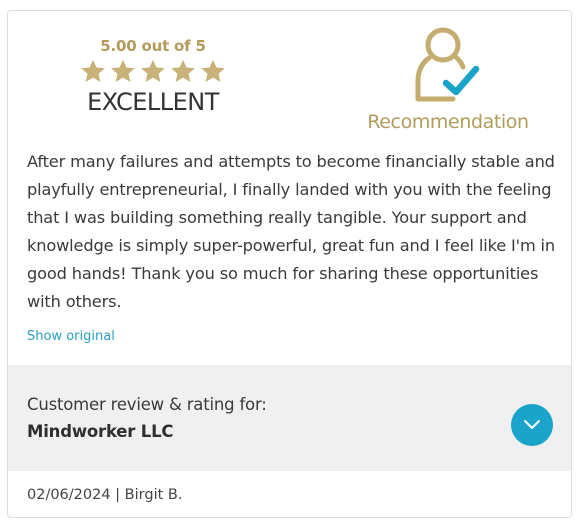 The width and height of the screenshot is (580, 529). What do you see at coordinates (147, 404) in the screenshot?
I see `company-caption: Customer review & rating for:` at bounding box center [147, 404].